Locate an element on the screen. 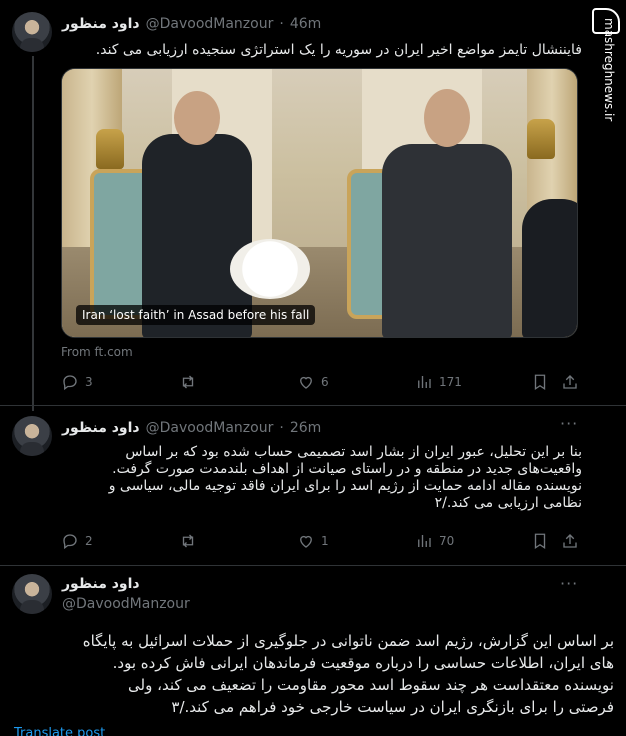 This screenshot has width=626, height=736. person-right-head is located at coordinates (447, 118).